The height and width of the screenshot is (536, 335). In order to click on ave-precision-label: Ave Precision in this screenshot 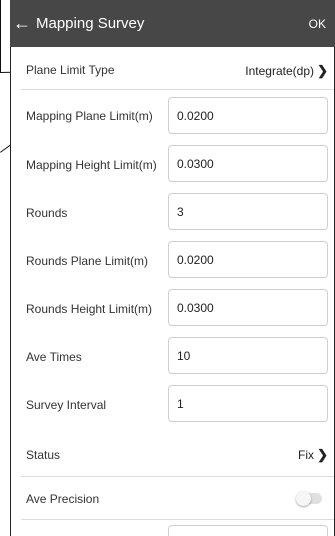, I will do `click(63, 499)`.